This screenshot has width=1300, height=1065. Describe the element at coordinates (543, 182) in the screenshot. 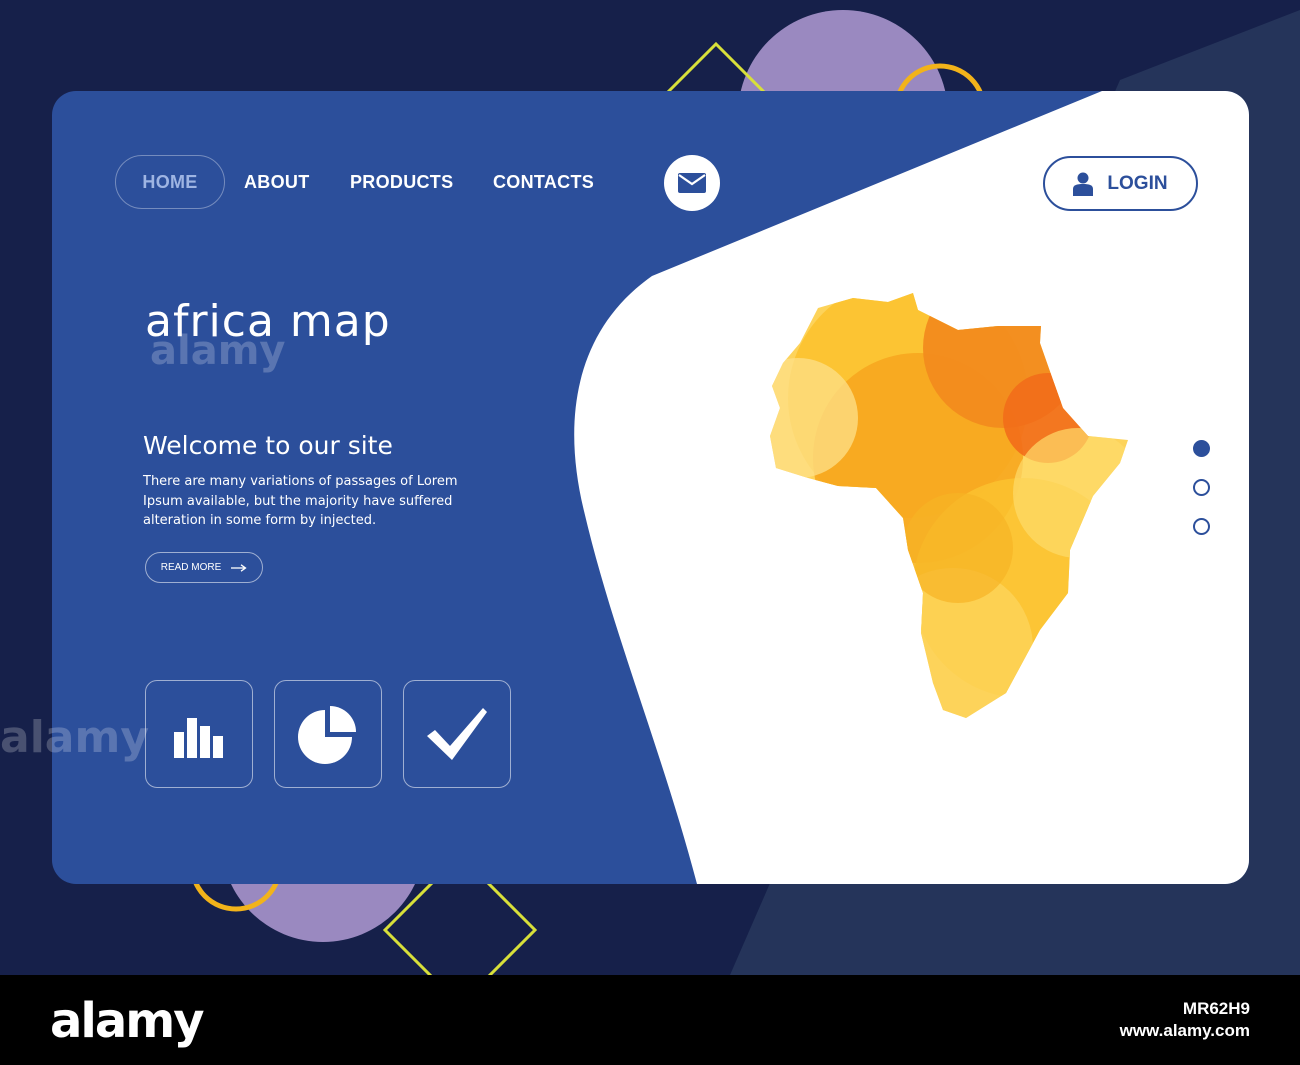

I see `nav-contacts-link: CONTACTS` at that location.